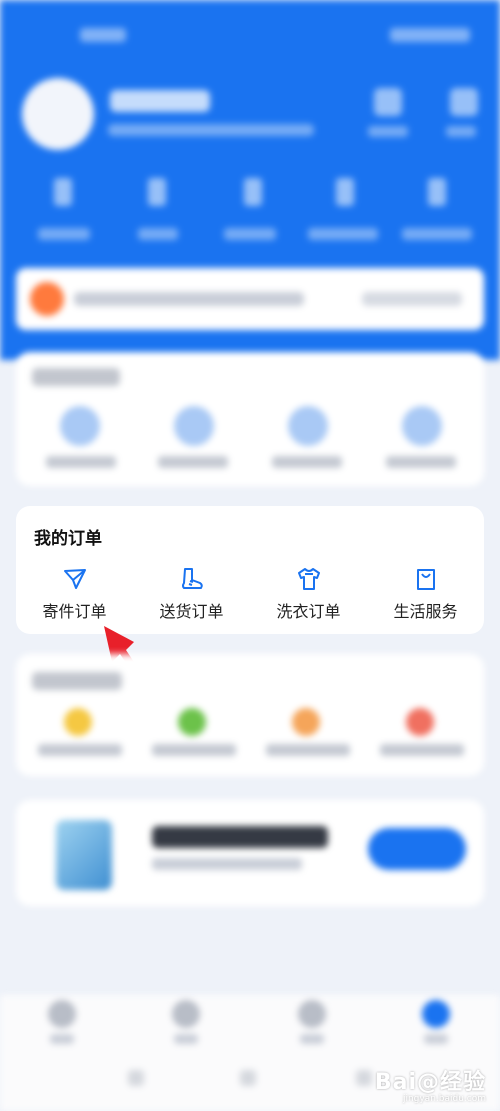 This screenshot has width=500, height=1111. What do you see at coordinates (47, 299) in the screenshot?
I see `notice-icon` at bounding box center [47, 299].